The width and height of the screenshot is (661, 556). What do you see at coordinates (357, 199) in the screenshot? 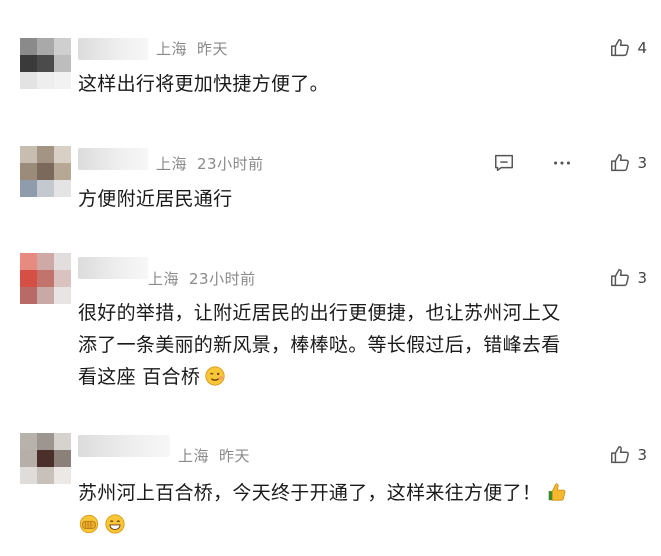
I see `comment-text: 方便附近居民通行` at bounding box center [357, 199].